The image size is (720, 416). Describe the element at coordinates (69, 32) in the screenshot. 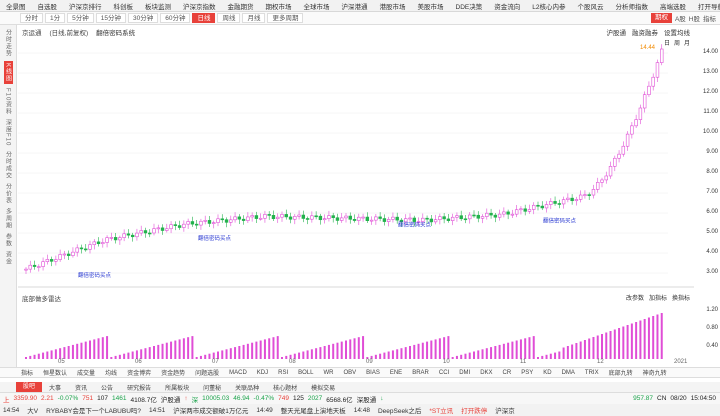

I see `adjust-mode: (日线,前复权)` at that location.